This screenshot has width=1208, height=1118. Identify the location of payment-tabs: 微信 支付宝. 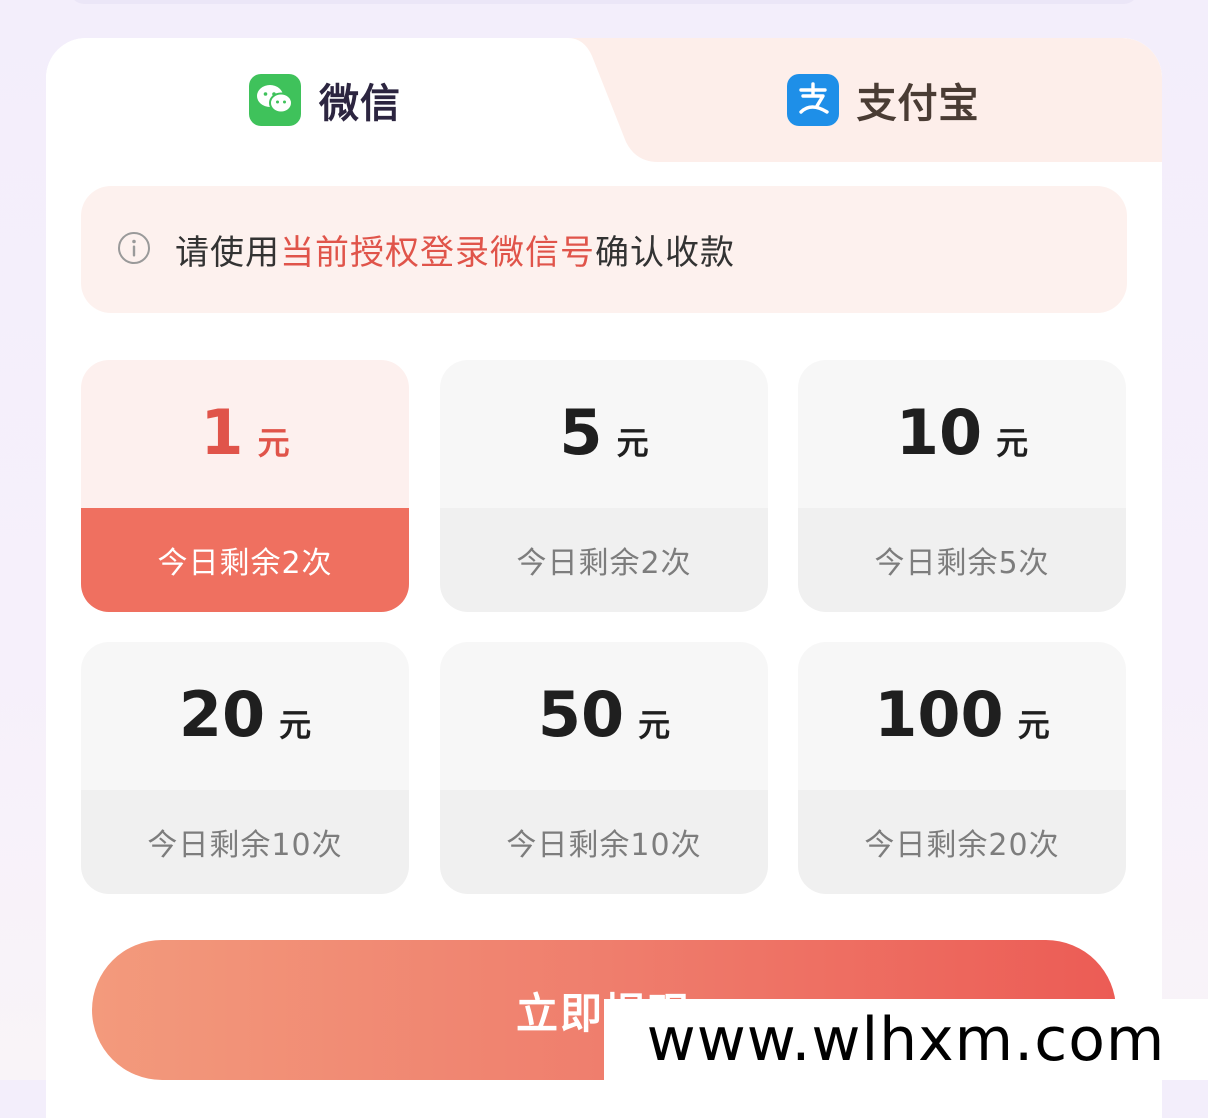
(604, 100).